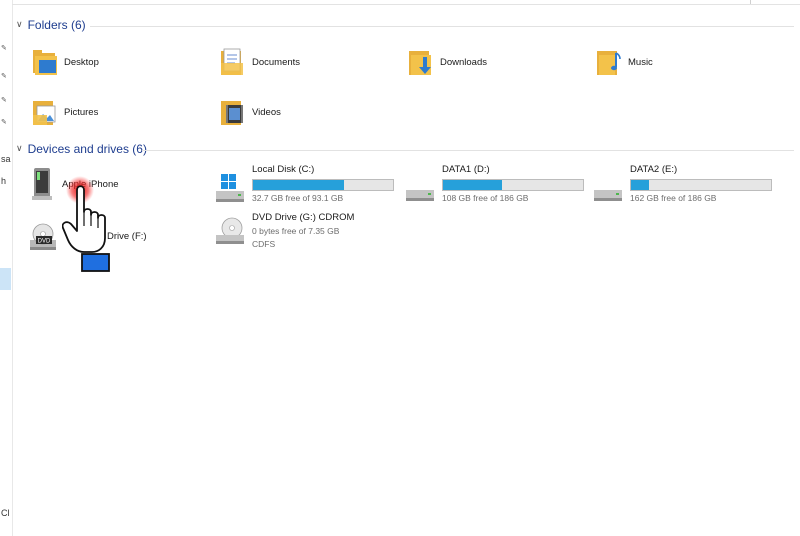 The width and height of the screenshot is (800, 536). Describe the element at coordinates (81, 112) in the screenshot. I see `folder-label: Pictures` at that location.